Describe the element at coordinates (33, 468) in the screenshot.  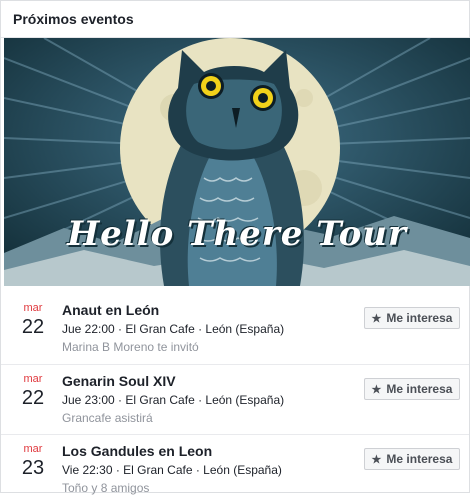
I see `event-day: 23` at that location.